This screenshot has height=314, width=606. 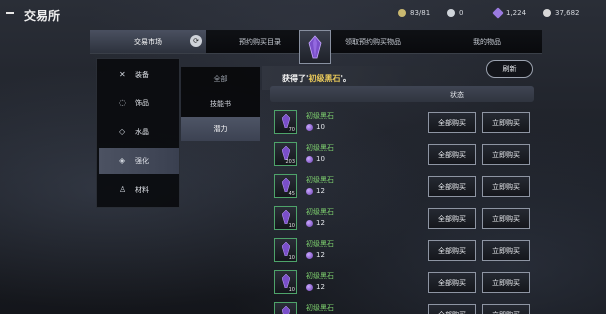 I want to click on pearl-resource: 0, so click(x=455, y=13).